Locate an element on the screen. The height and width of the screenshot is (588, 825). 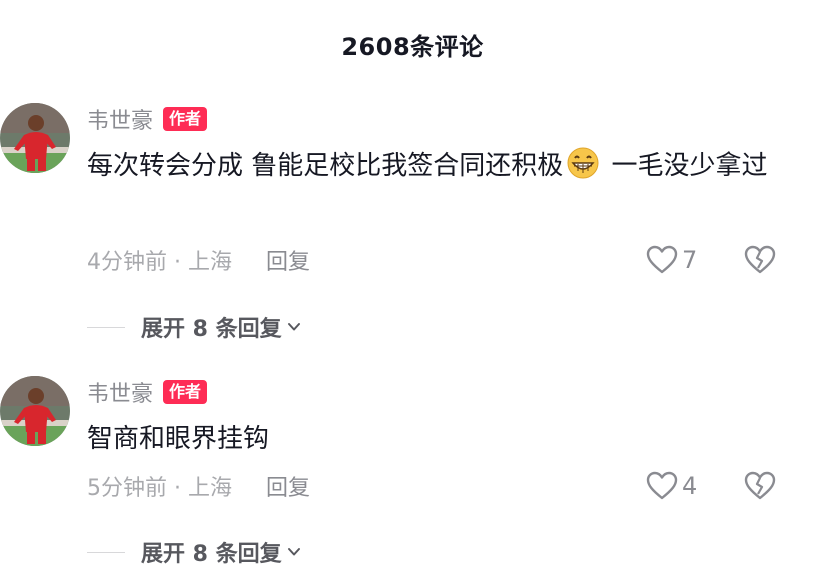
like-count: 7 is located at coordinates (690, 260).